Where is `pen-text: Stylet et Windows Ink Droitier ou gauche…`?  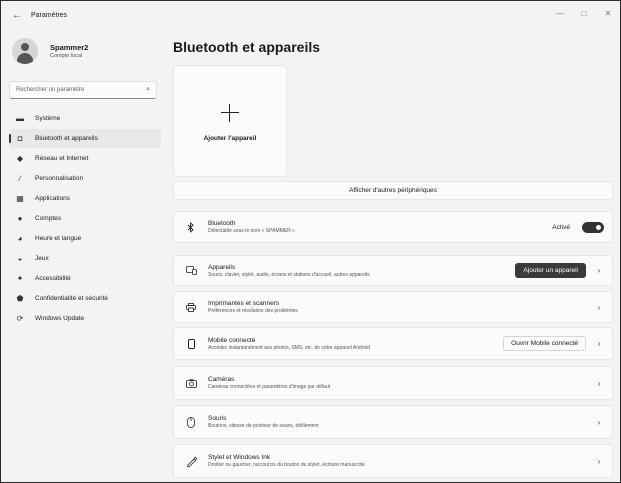
pen-text: Stylet et Windows Ink Droitier ou gauche… is located at coordinates (399, 461).